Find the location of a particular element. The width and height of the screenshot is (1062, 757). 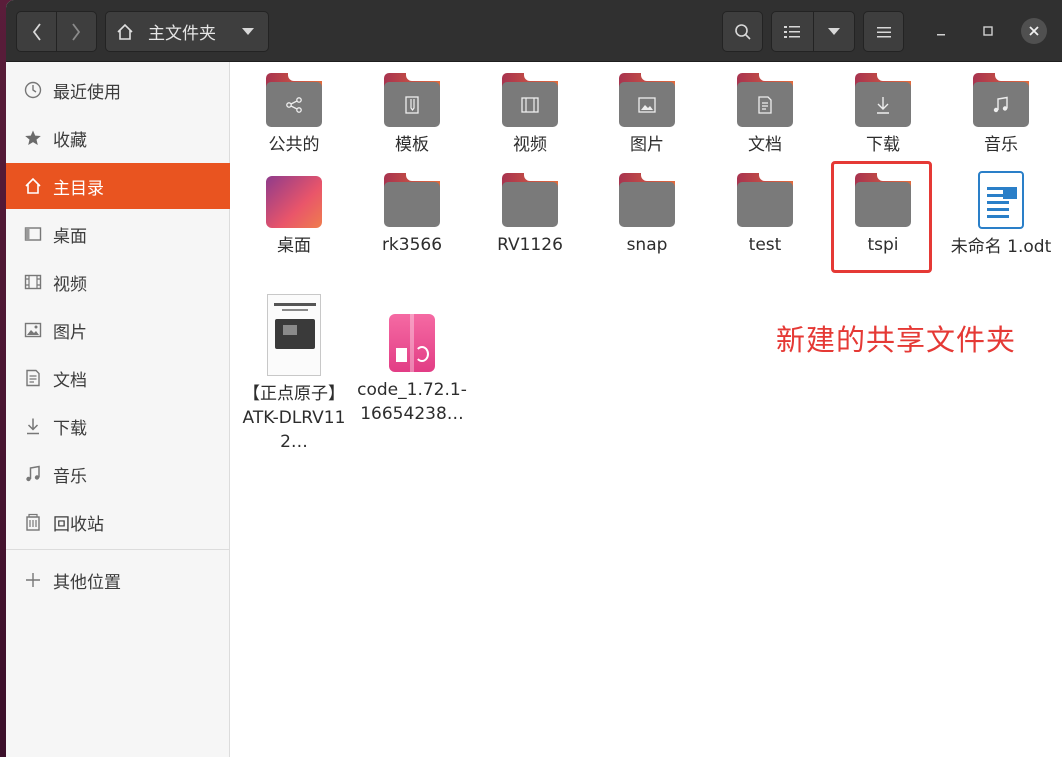

highlight-box is located at coordinates (881, 217).